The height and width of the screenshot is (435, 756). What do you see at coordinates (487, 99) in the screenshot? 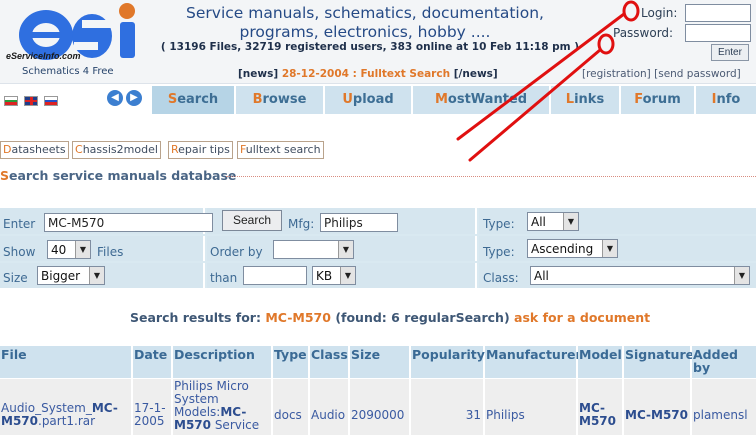
I see `tab-mostwanted-rest: ostWanted` at bounding box center [487, 99].